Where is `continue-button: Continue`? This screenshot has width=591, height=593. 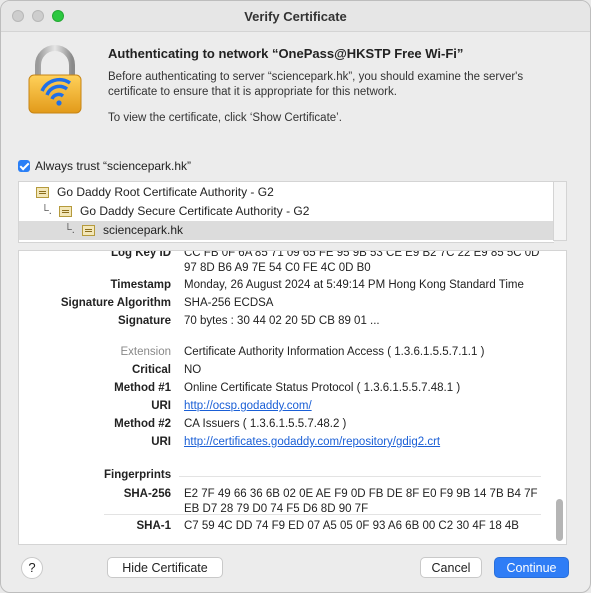
continue-button: Continue is located at coordinates (531, 567).